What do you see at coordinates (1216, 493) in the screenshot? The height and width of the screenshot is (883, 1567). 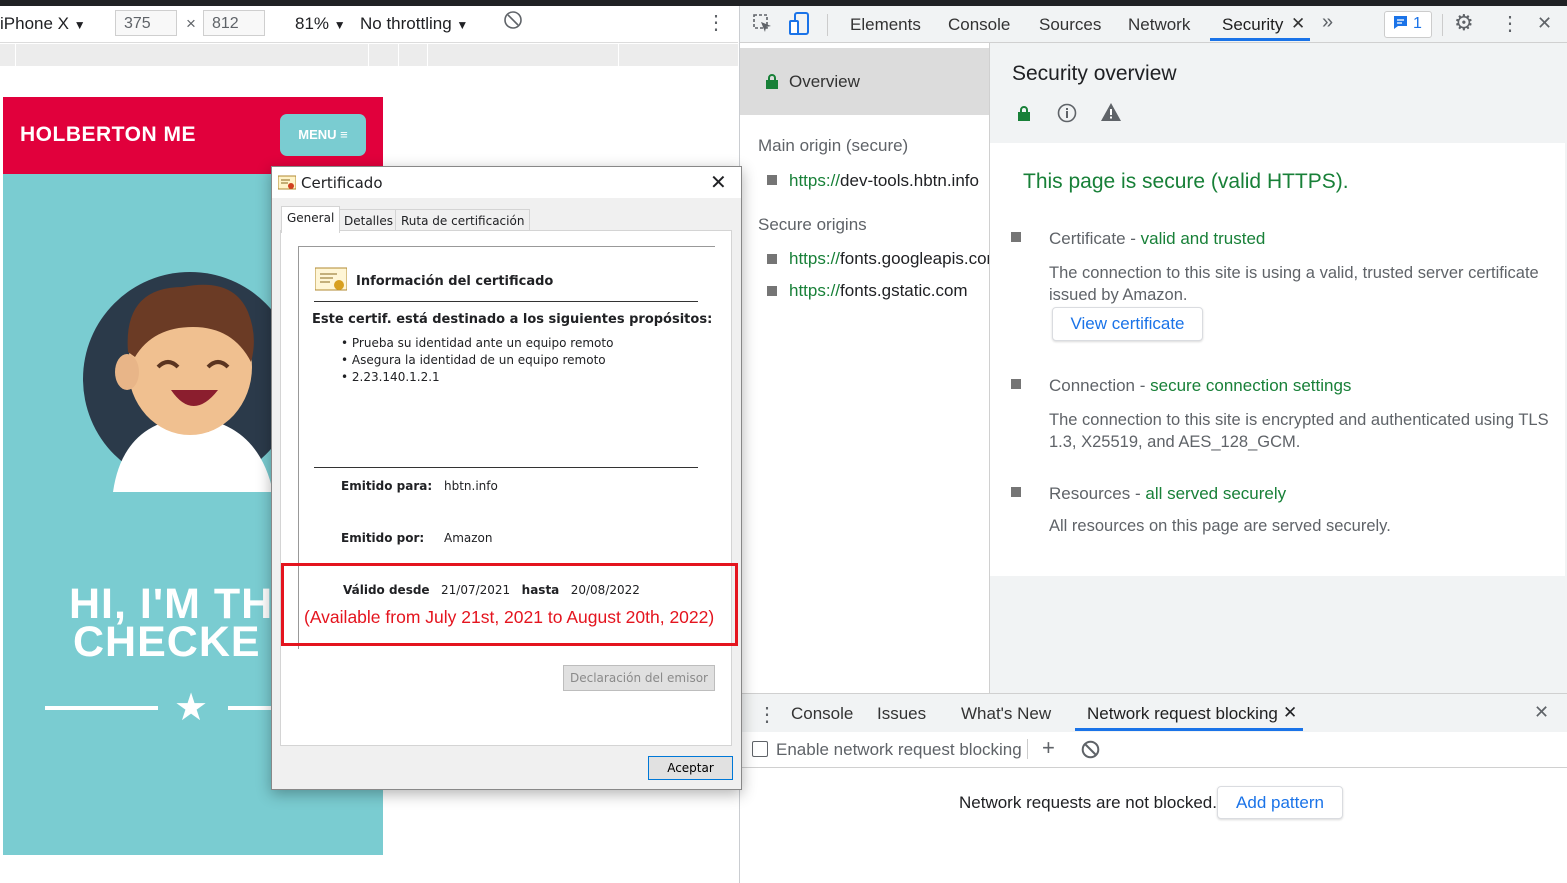 I see `resources-status: all served securely` at bounding box center [1216, 493].